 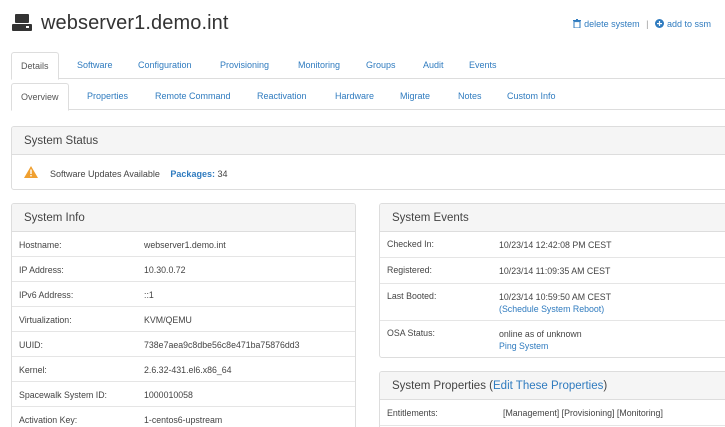 I want to click on warning-triangle-icon, so click(x=31, y=172).